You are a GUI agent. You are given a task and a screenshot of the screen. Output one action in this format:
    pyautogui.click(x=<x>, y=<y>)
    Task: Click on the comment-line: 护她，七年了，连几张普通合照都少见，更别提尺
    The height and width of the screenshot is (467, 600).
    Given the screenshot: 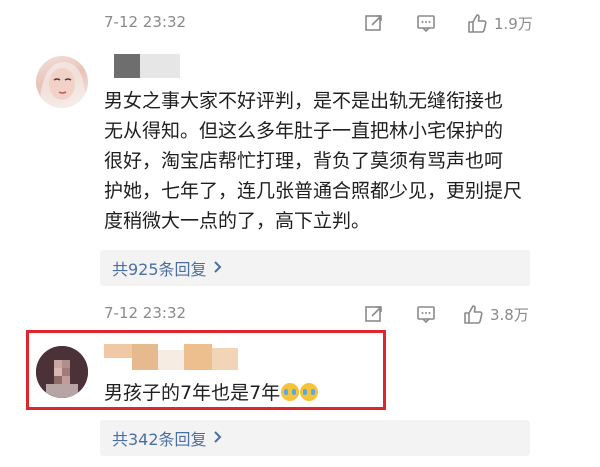 What is the action you would take?
    pyautogui.click(x=313, y=191)
    